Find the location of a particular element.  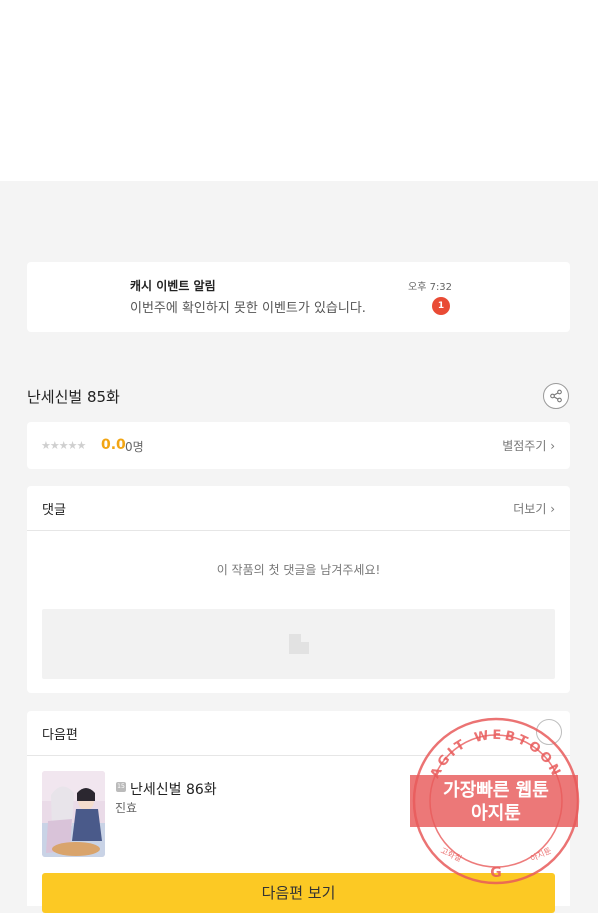

next-episode-author: 진효 is located at coordinates (126, 808).